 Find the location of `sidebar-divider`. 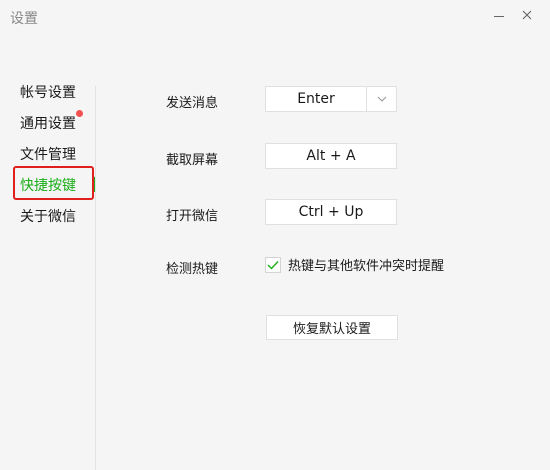

sidebar-divider is located at coordinates (95, 278).